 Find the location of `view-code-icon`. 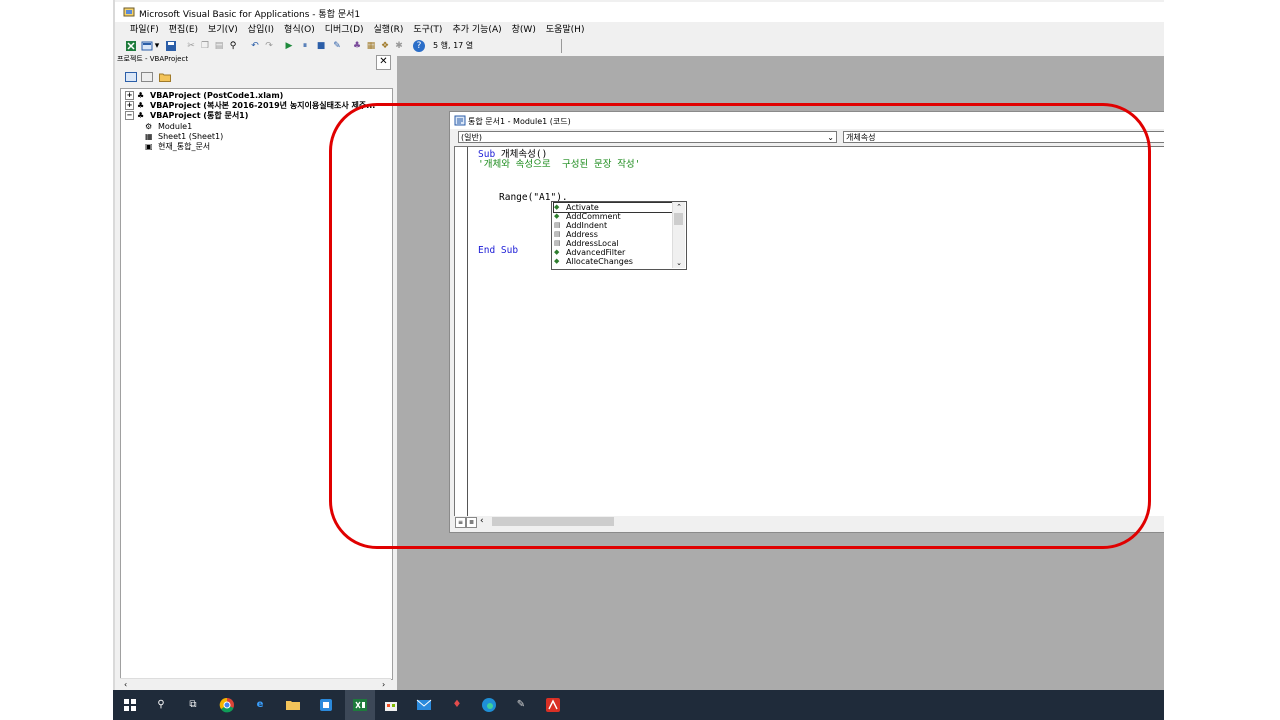

view-code-icon is located at coordinates (131, 77).